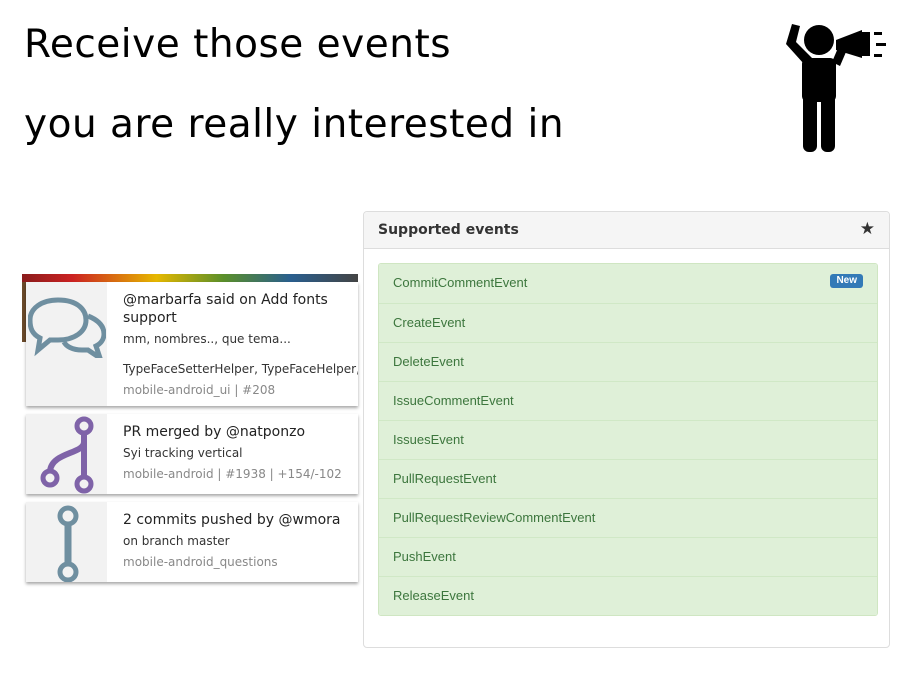 The image size is (920, 680). I want to click on decorative-banner, so click(190, 278).